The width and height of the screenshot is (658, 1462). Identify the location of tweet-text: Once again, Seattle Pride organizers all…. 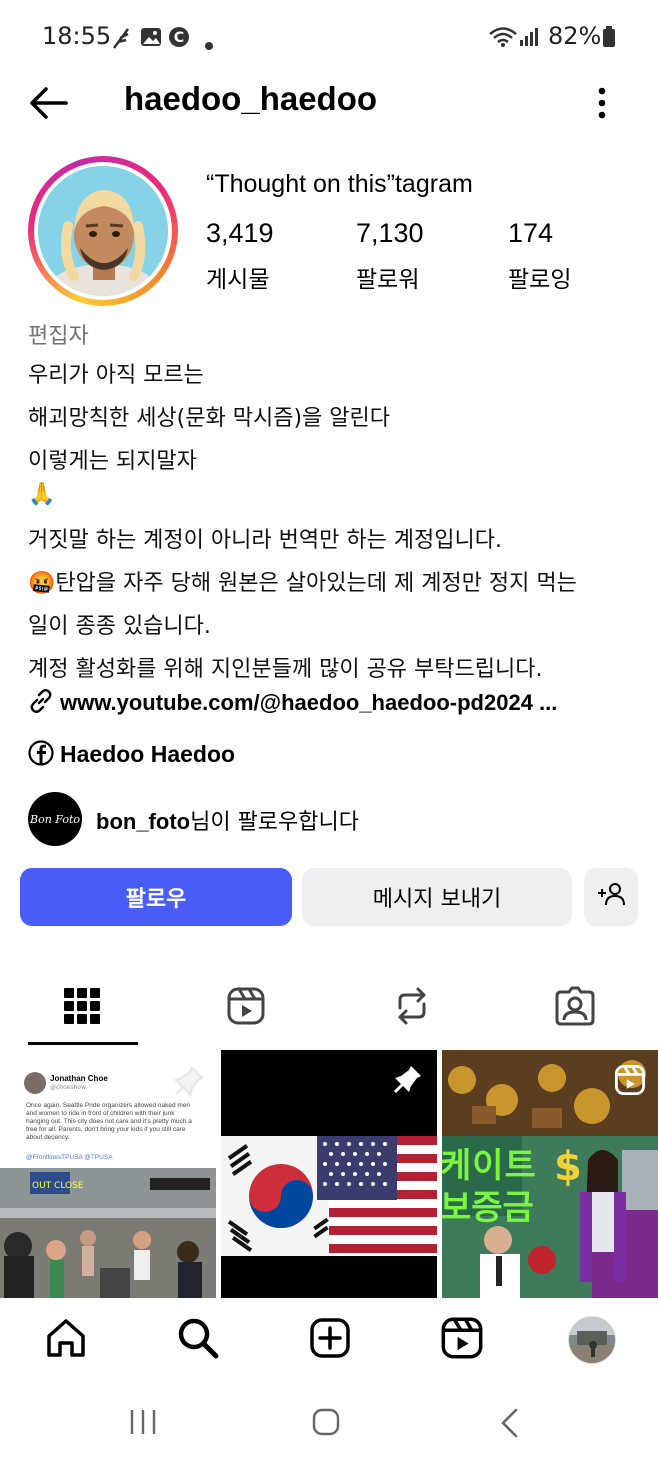
(109, 1121).